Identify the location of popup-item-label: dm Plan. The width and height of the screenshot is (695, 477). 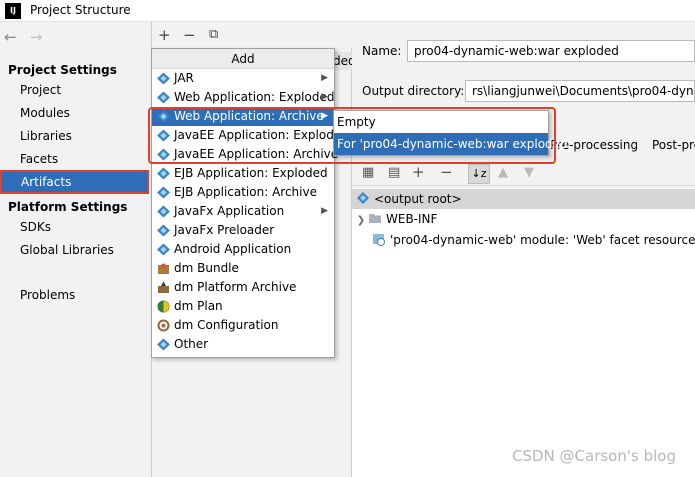
(198, 306).